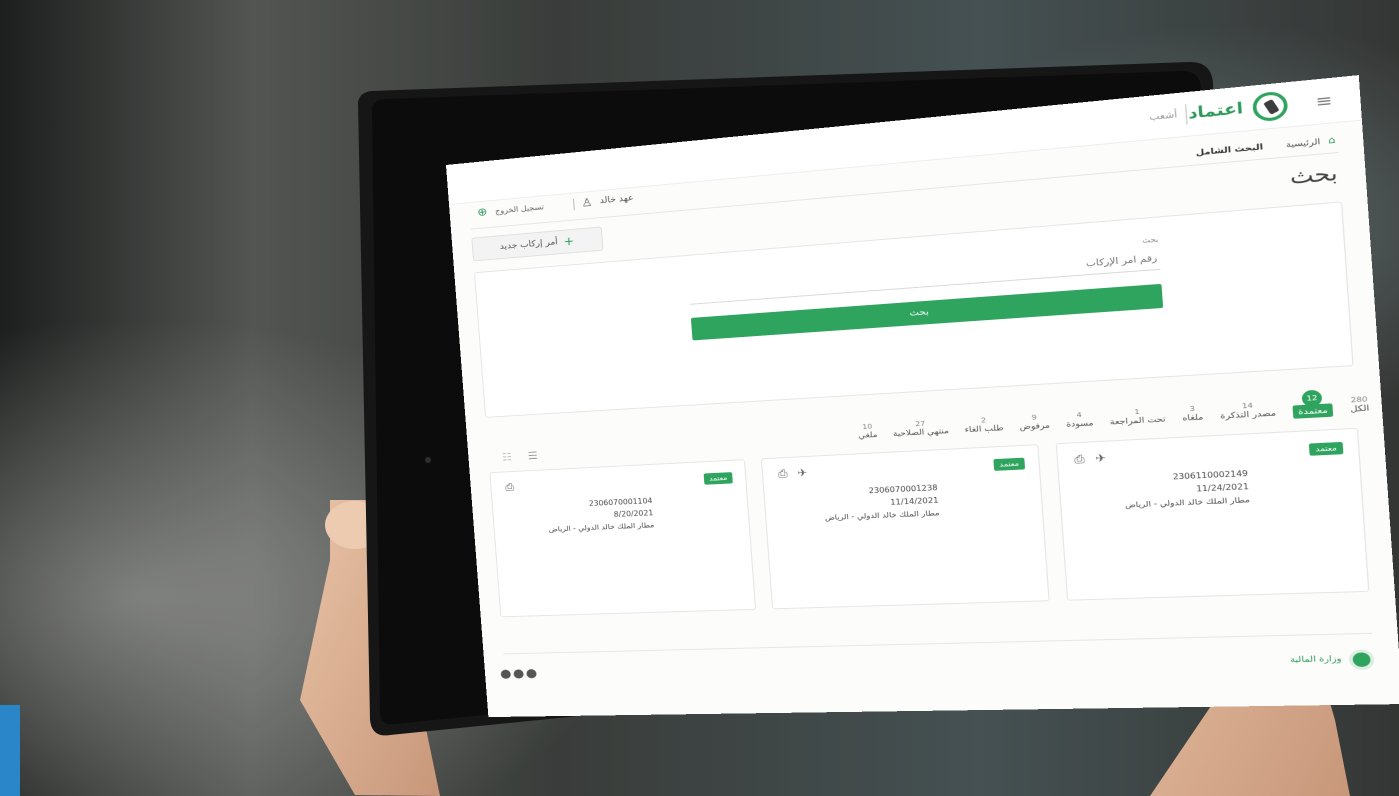 Image resolution: width=1399 pixels, height=796 pixels. Describe the element at coordinates (1315, 659) in the screenshot. I see `partner-label: وزارة المالية` at that location.